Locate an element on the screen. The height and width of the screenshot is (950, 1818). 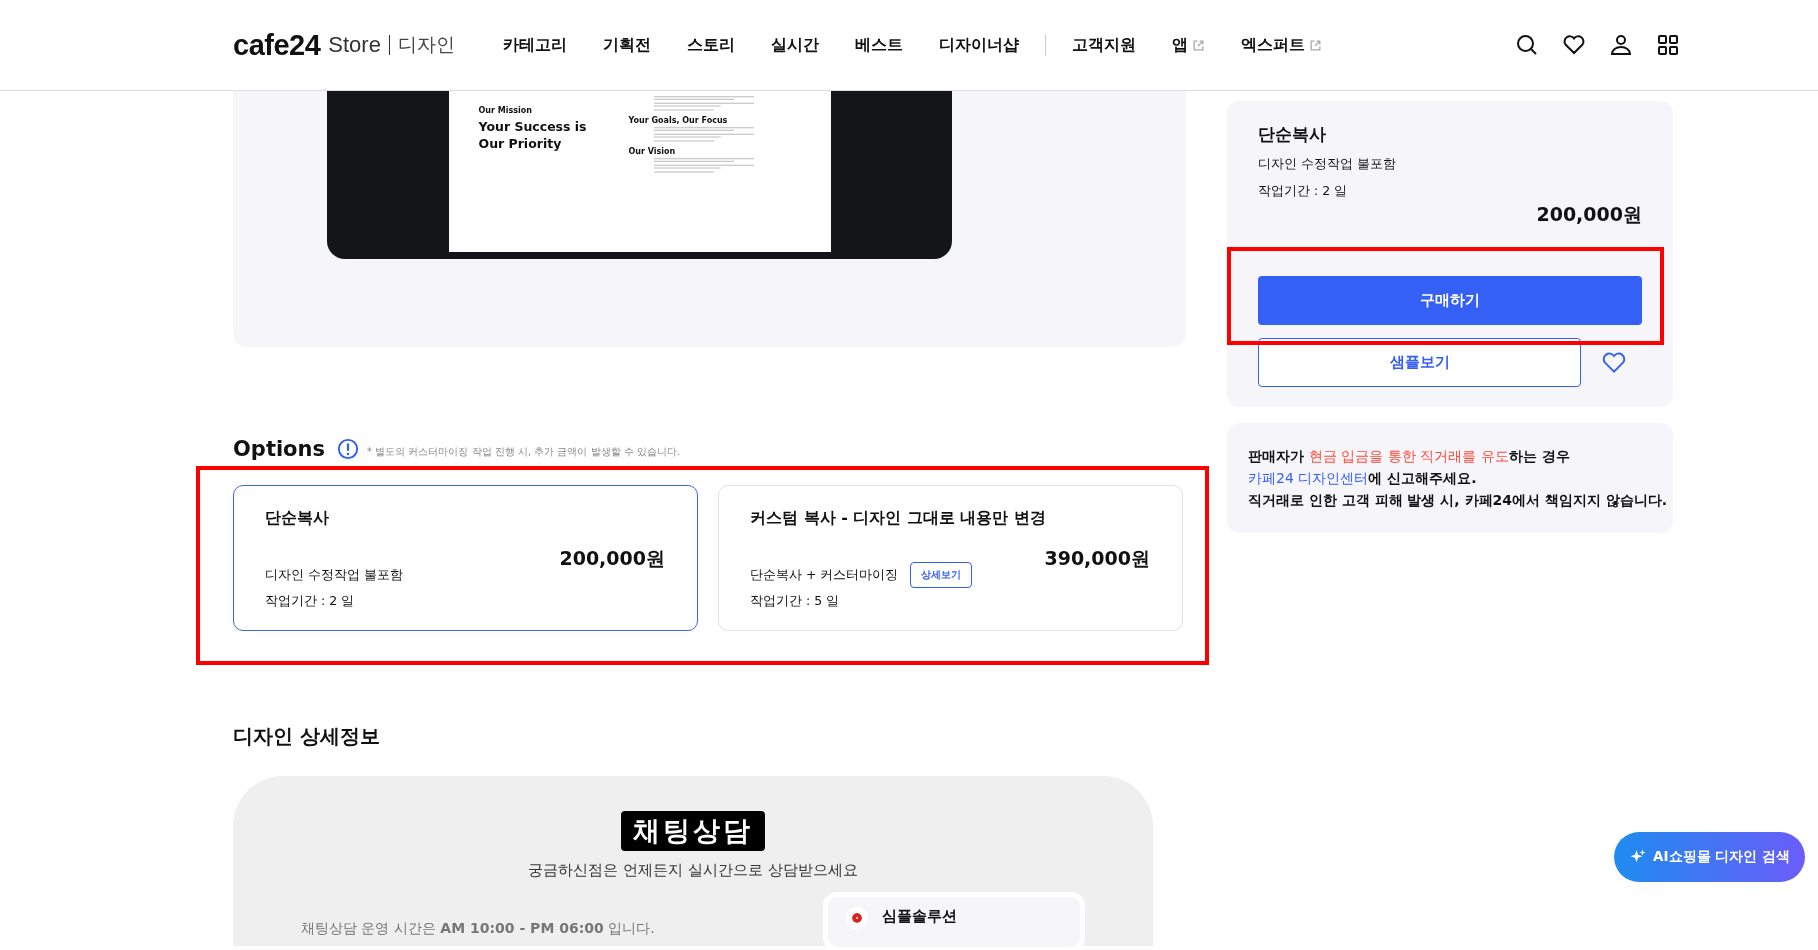
option-card: 커스텀 복사 - 디자인 그대로 내용만 변경 390,000원 단순복사 + 커스터마이징 상세보기 작업기간 : 5 일 is located at coordinates (950, 558).